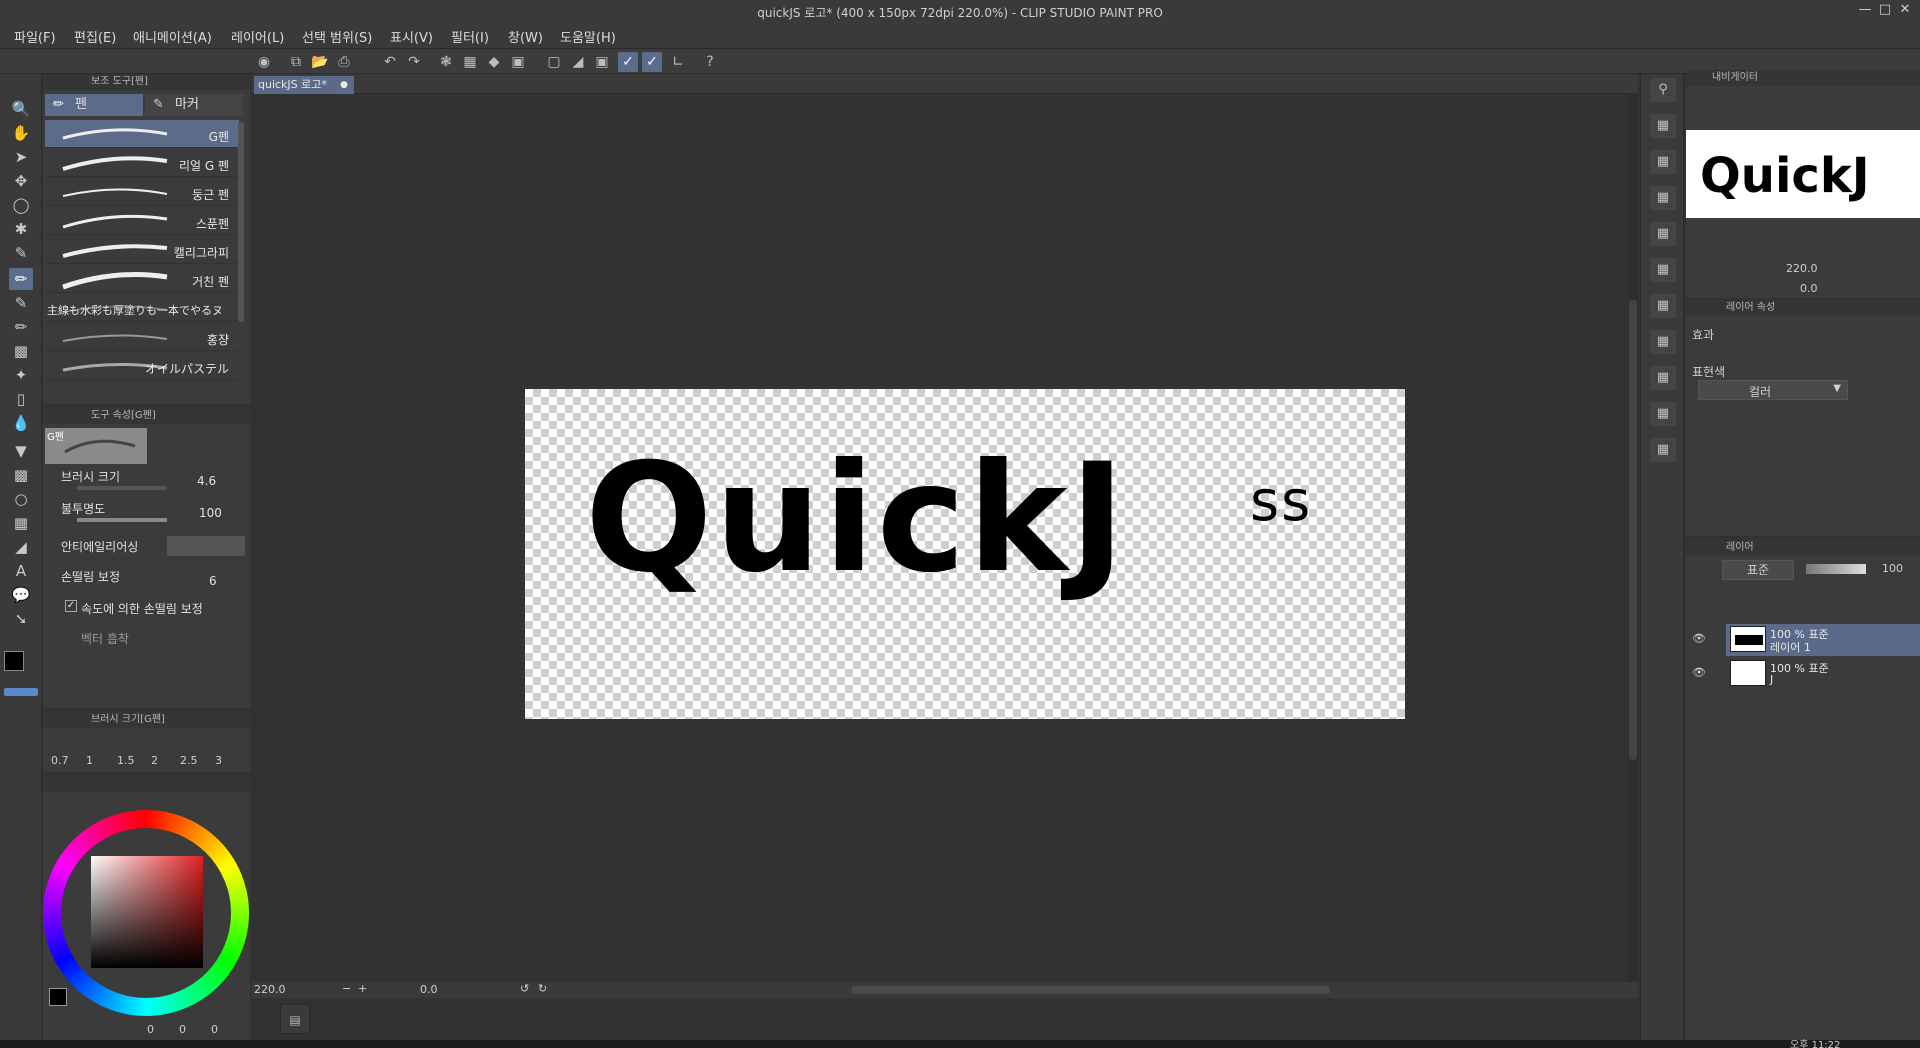 The height and width of the screenshot is (1048, 1920). I want to click on restore-icon: □, so click(1885, 11).